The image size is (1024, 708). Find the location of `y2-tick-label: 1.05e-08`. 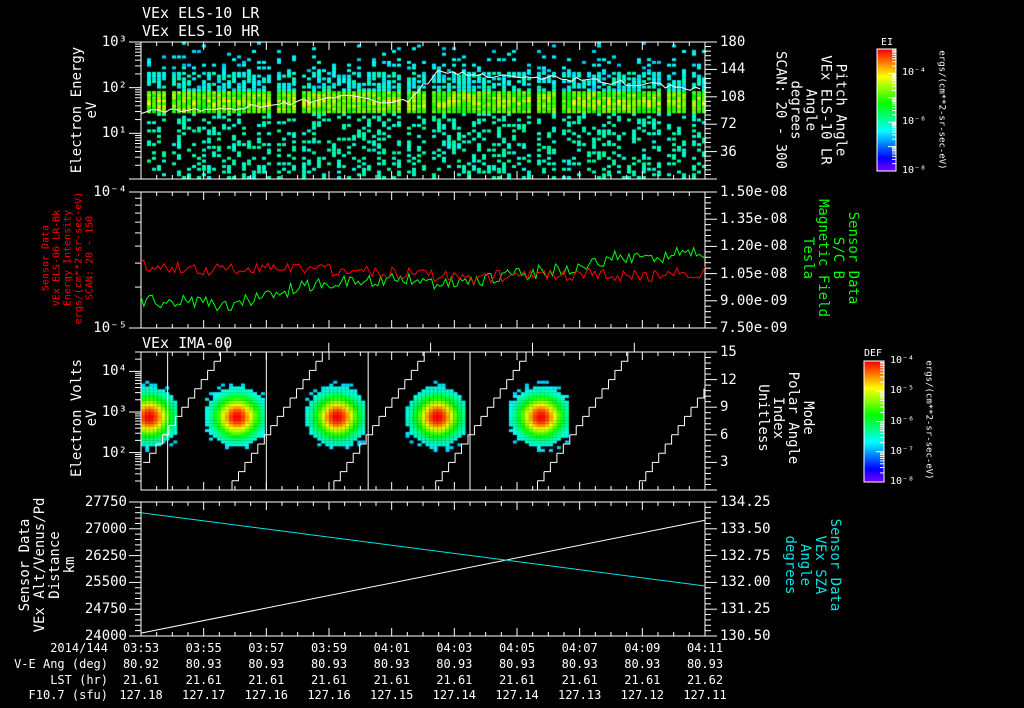

y2-tick-label: 1.05e-08 is located at coordinates (754, 273).